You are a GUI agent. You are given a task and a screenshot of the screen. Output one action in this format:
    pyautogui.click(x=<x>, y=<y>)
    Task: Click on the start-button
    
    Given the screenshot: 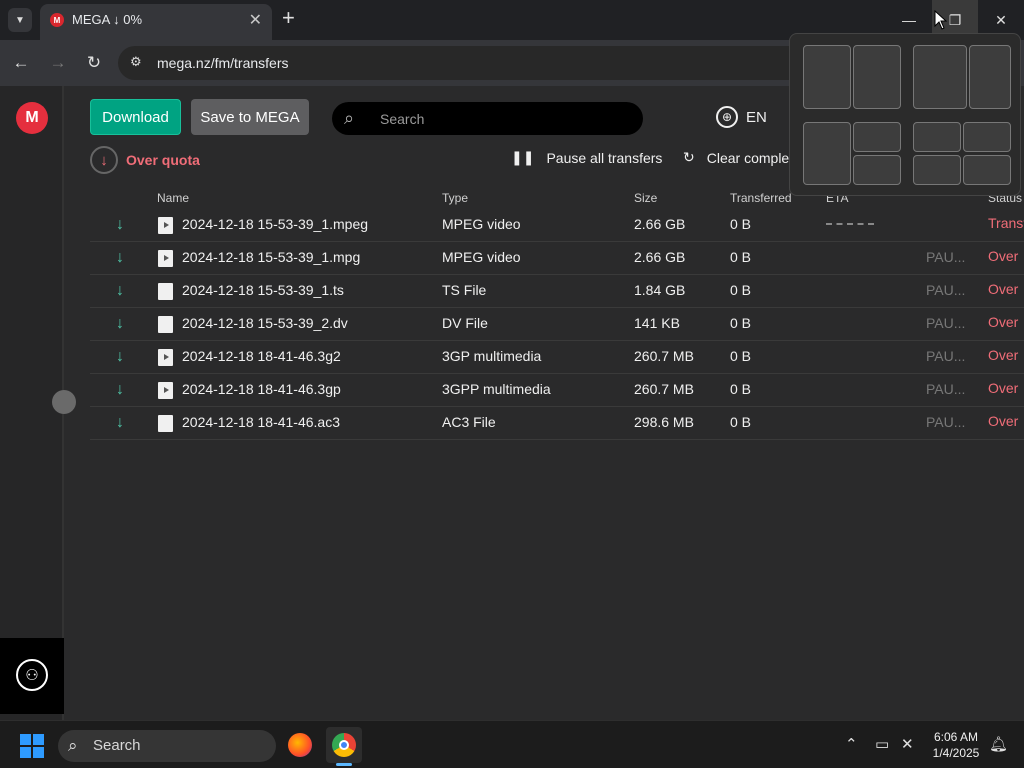 What is the action you would take?
    pyautogui.click(x=32, y=746)
    